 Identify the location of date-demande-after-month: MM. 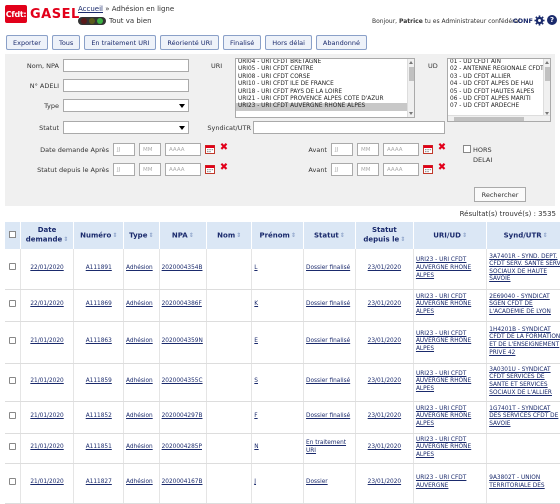
(150, 149).